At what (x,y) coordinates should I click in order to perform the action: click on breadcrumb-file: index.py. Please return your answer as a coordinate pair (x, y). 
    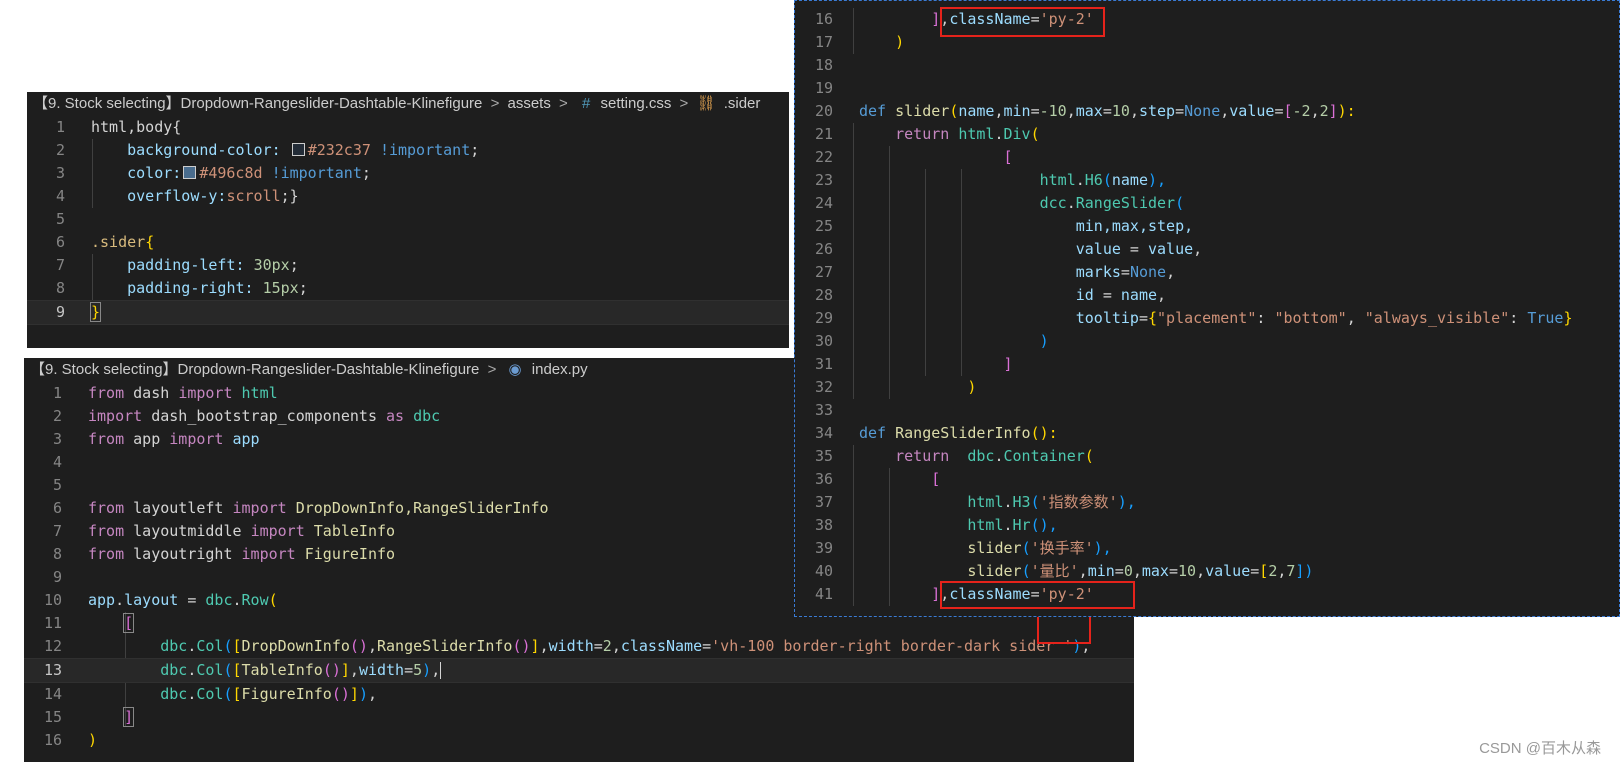
    Looking at the image, I should click on (560, 369).